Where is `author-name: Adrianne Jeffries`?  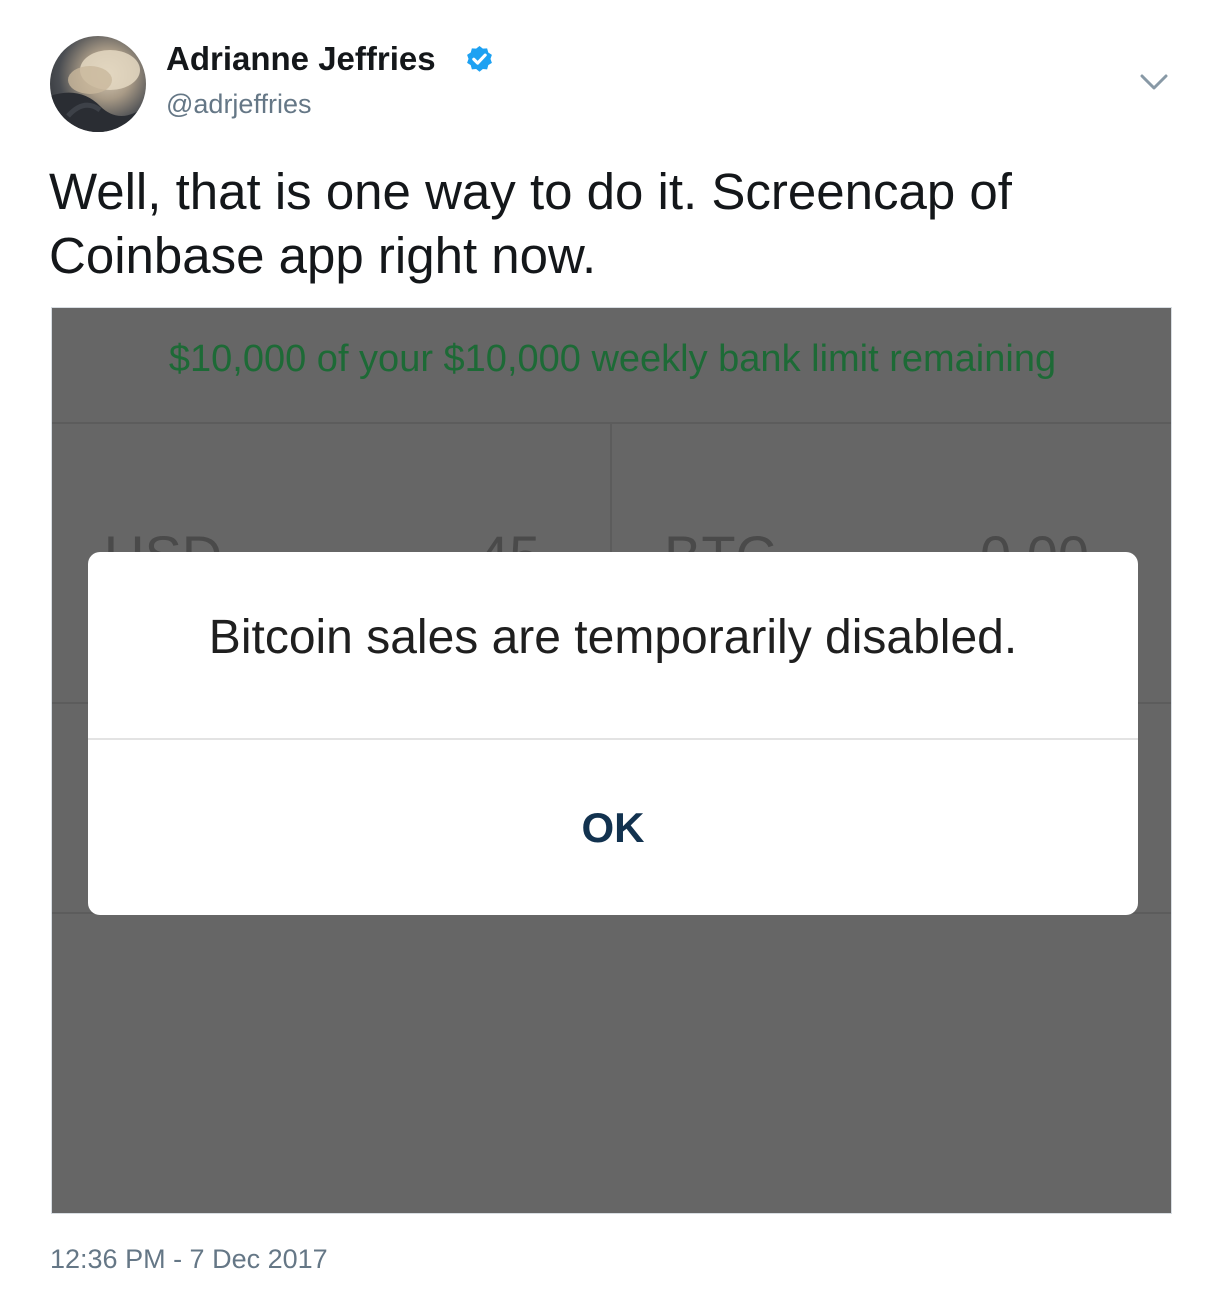 author-name: Adrianne Jeffries is located at coordinates (301, 59).